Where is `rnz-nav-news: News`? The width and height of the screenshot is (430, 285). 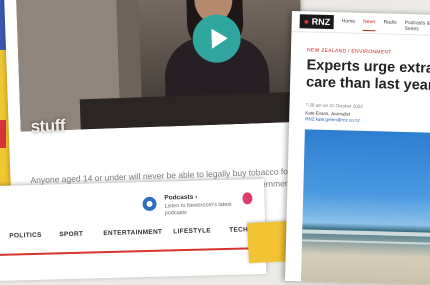 rnz-nav-news: News is located at coordinates (369, 25).